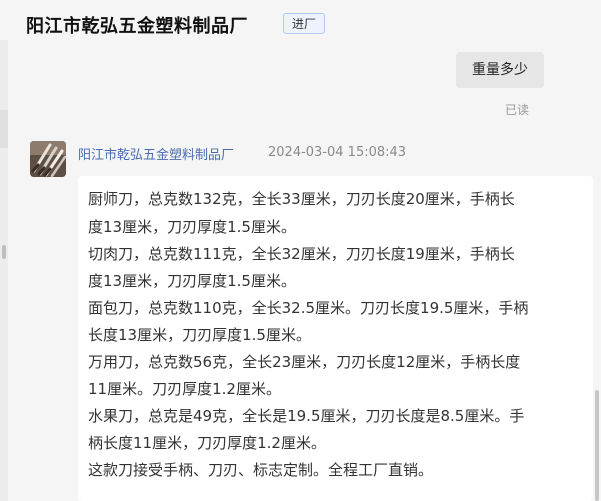 This screenshot has width=601, height=501. I want to click on outgoing-message-text: 重量多少, so click(500, 70).